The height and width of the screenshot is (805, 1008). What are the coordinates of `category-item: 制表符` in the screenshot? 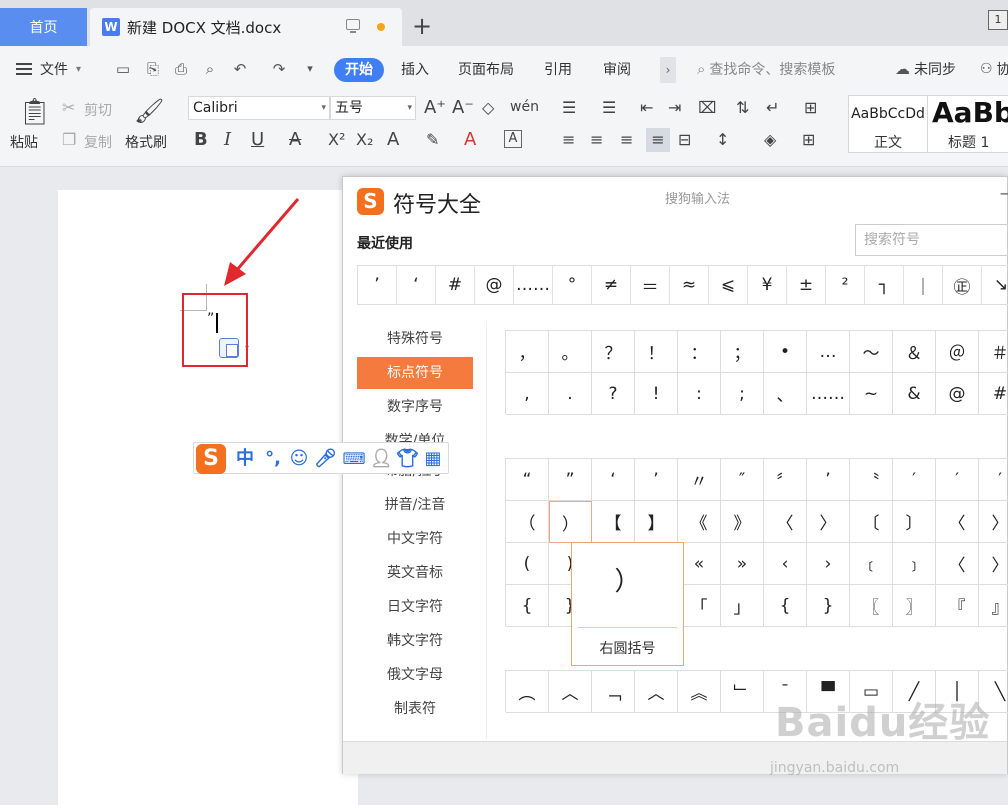 It's located at (415, 709).